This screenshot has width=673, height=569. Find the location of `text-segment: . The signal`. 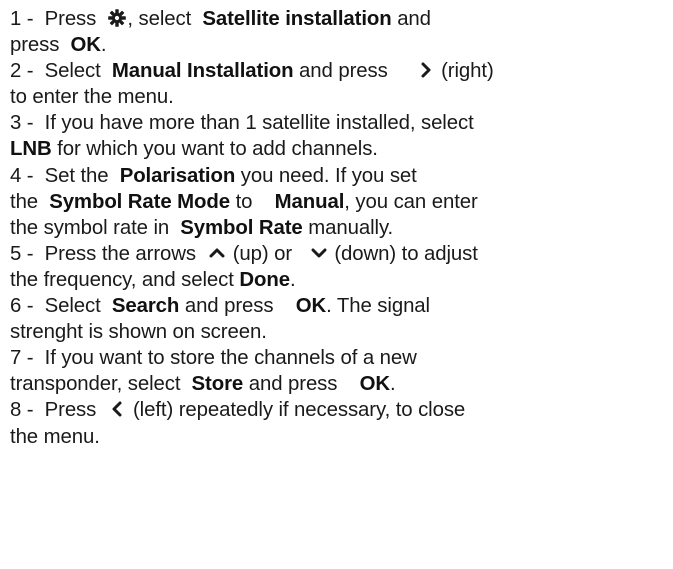

text-segment: . The signal is located at coordinates (378, 306).